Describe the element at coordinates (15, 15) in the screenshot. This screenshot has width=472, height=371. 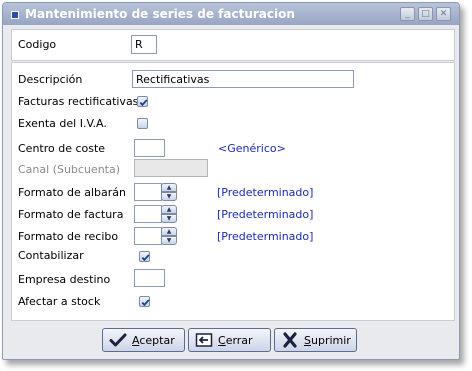
I see `window-icon` at that location.